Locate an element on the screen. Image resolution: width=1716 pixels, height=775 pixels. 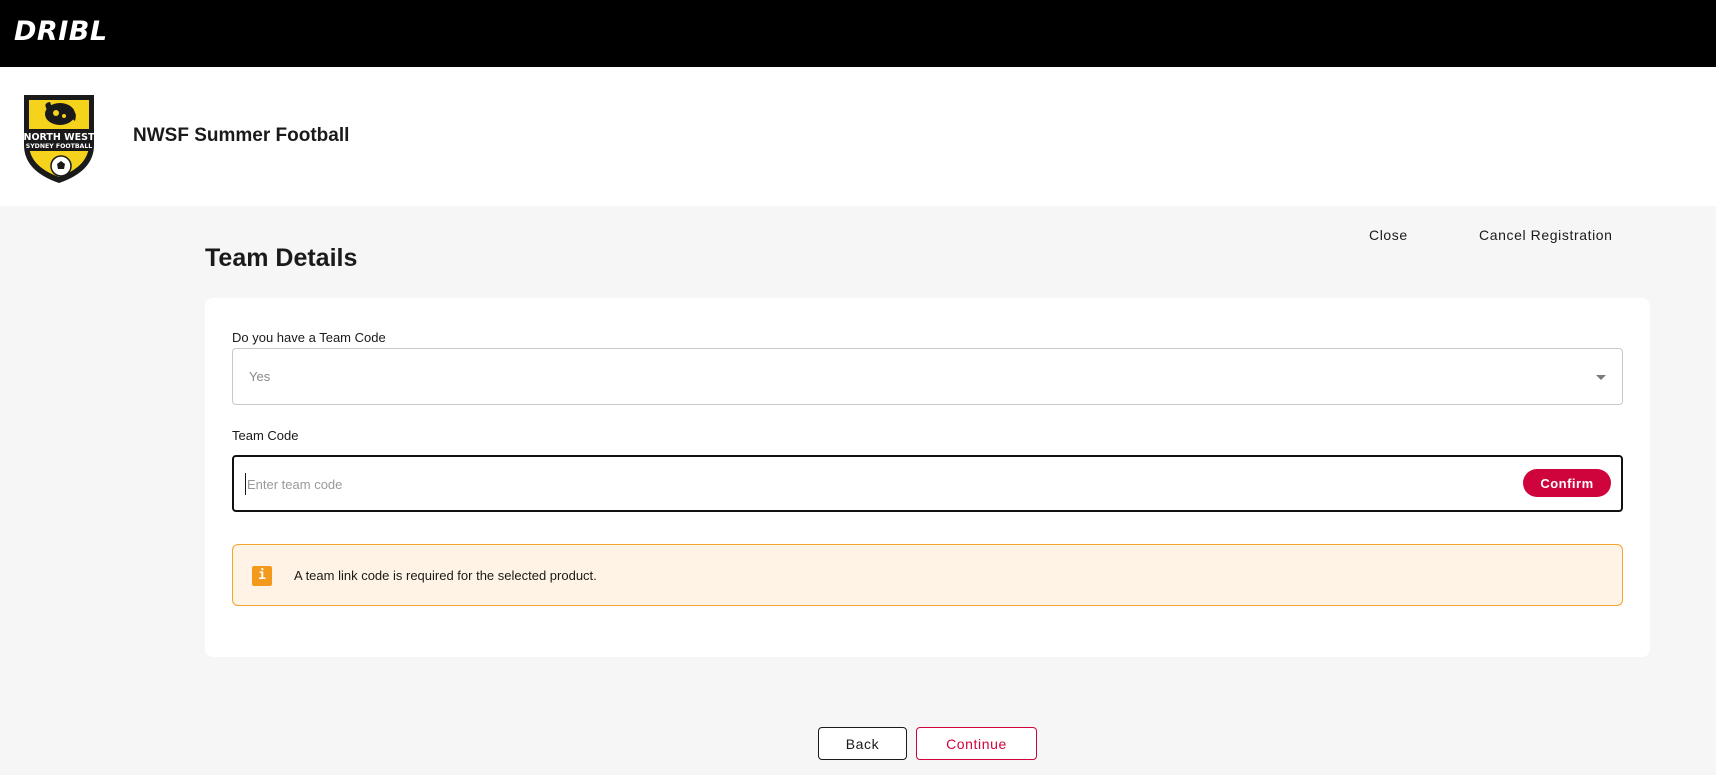
team-code-field: Confirm is located at coordinates (927, 483).